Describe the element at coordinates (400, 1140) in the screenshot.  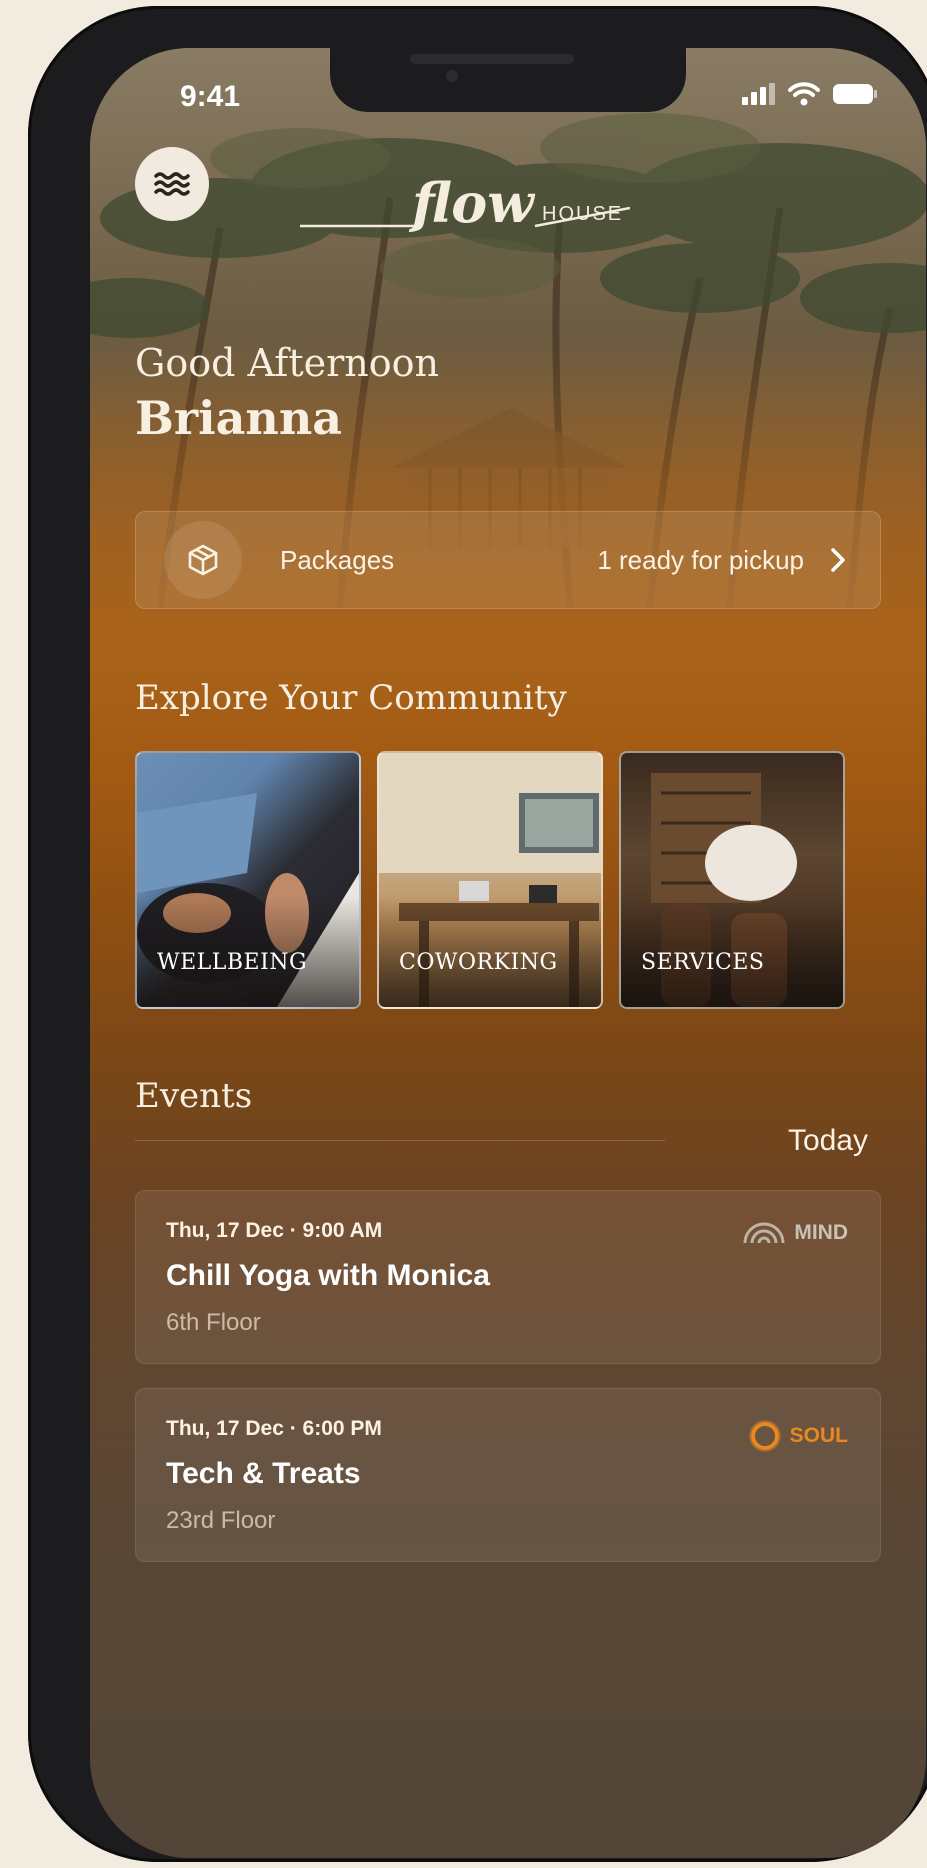
I see `events-divider` at that location.